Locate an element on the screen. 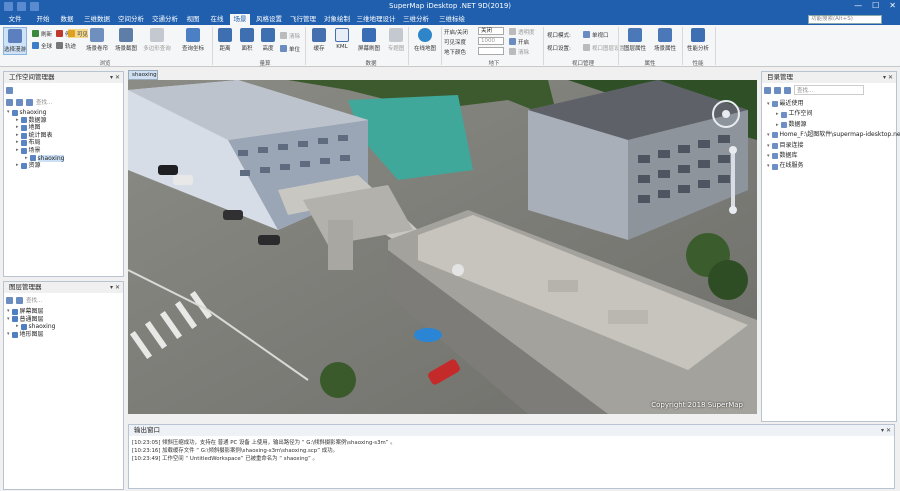  tree-item: ▾ 普通图层 is located at coordinates (31, 320).